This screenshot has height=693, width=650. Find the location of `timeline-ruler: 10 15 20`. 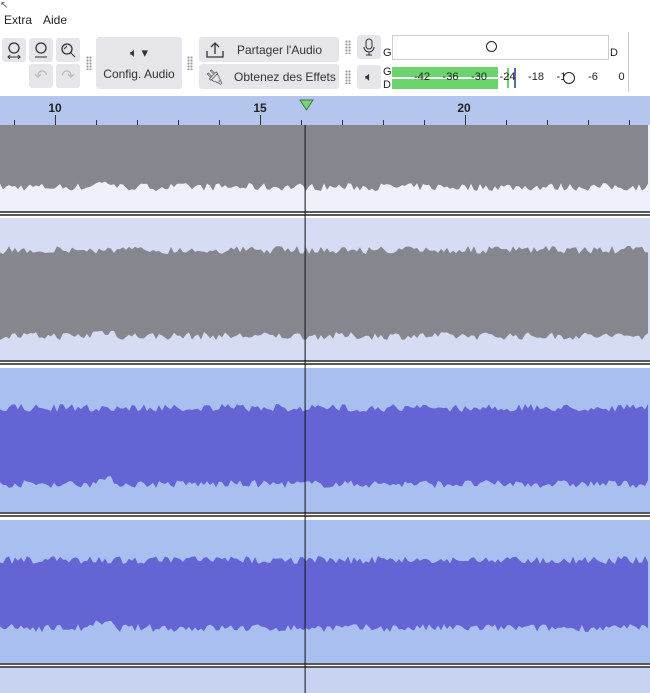

timeline-ruler: 10 15 20 is located at coordinates (325, 110).